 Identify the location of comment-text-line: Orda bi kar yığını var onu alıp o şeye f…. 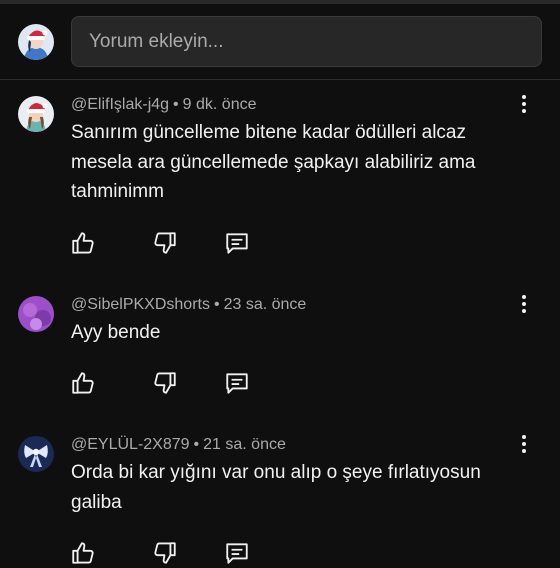
(276, 472).